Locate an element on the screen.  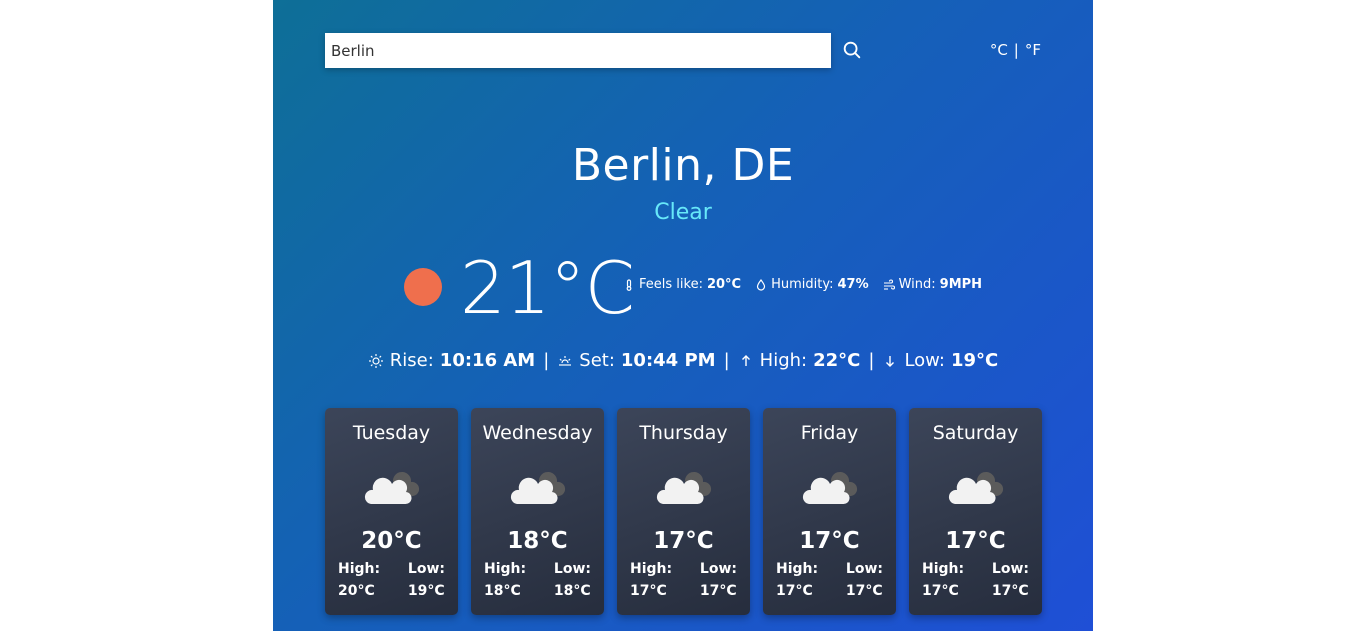
set-label: Set: is located at coordinates (597, 360).